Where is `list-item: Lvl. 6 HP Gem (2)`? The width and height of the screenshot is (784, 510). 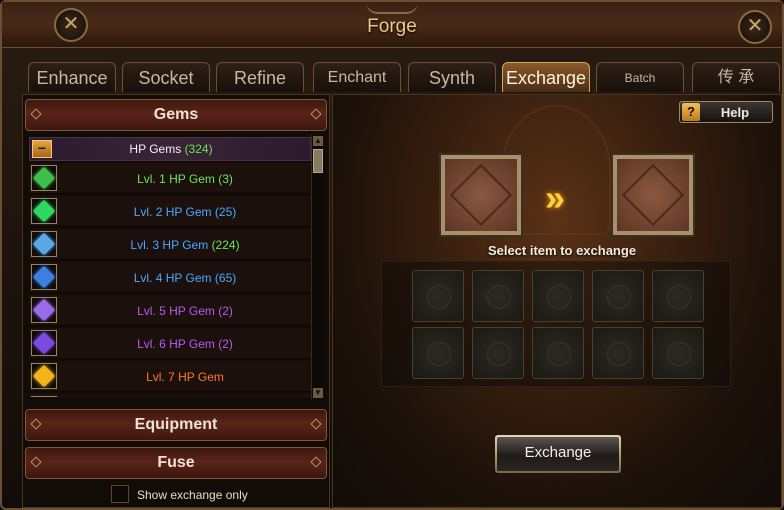 list-item: Lvl. 6 HP Gem (2) is located at coordinates (170, 343).